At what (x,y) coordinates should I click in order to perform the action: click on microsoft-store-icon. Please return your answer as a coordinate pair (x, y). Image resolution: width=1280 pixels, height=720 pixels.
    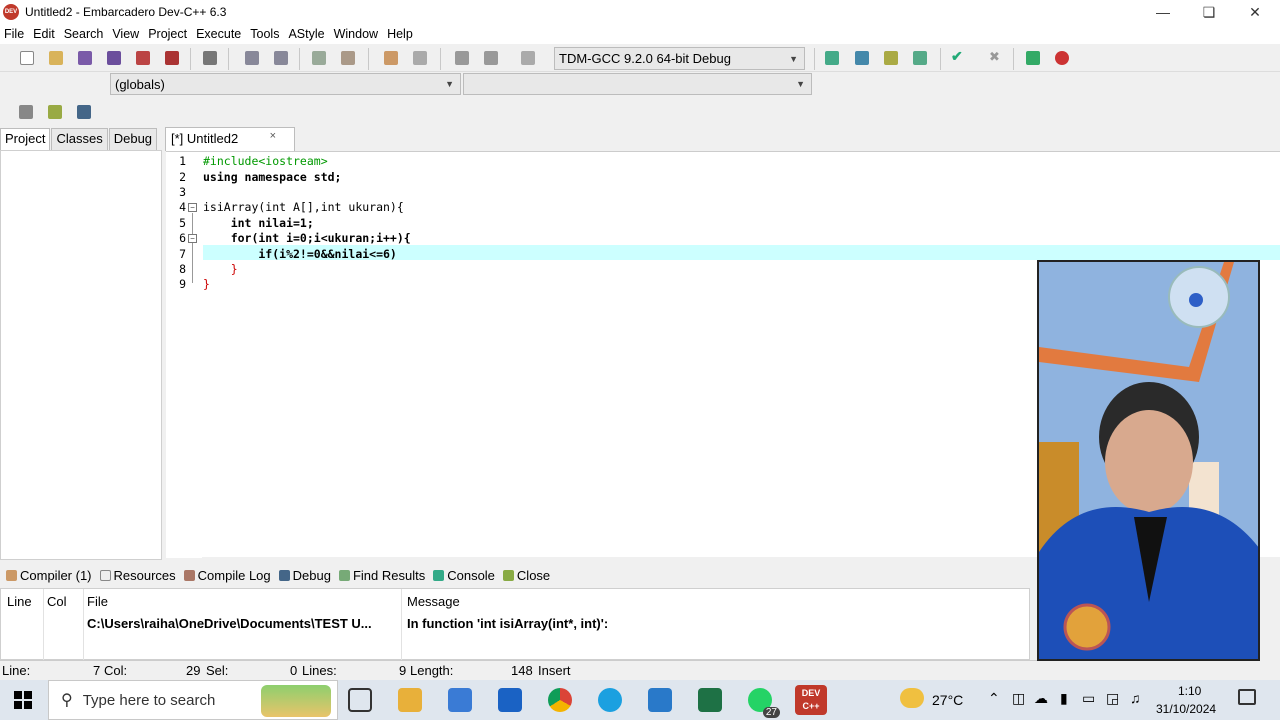
    Looking at the image, I should click on (460, 700).